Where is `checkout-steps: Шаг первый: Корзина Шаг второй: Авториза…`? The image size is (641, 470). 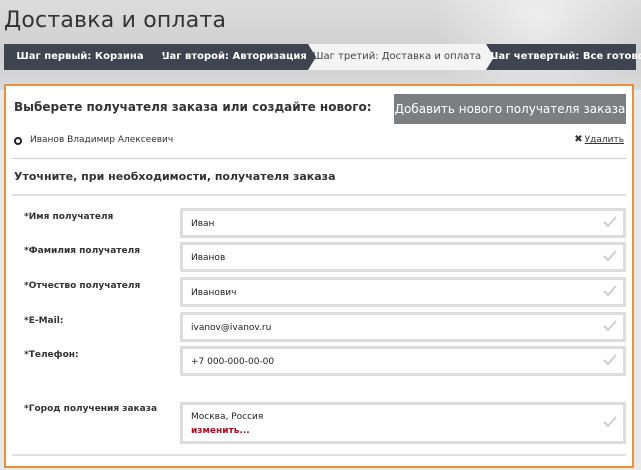 checkout-steps: Шаг первый: Корзина Шаг второй: Авториза… is located at coordinates (322, 57).